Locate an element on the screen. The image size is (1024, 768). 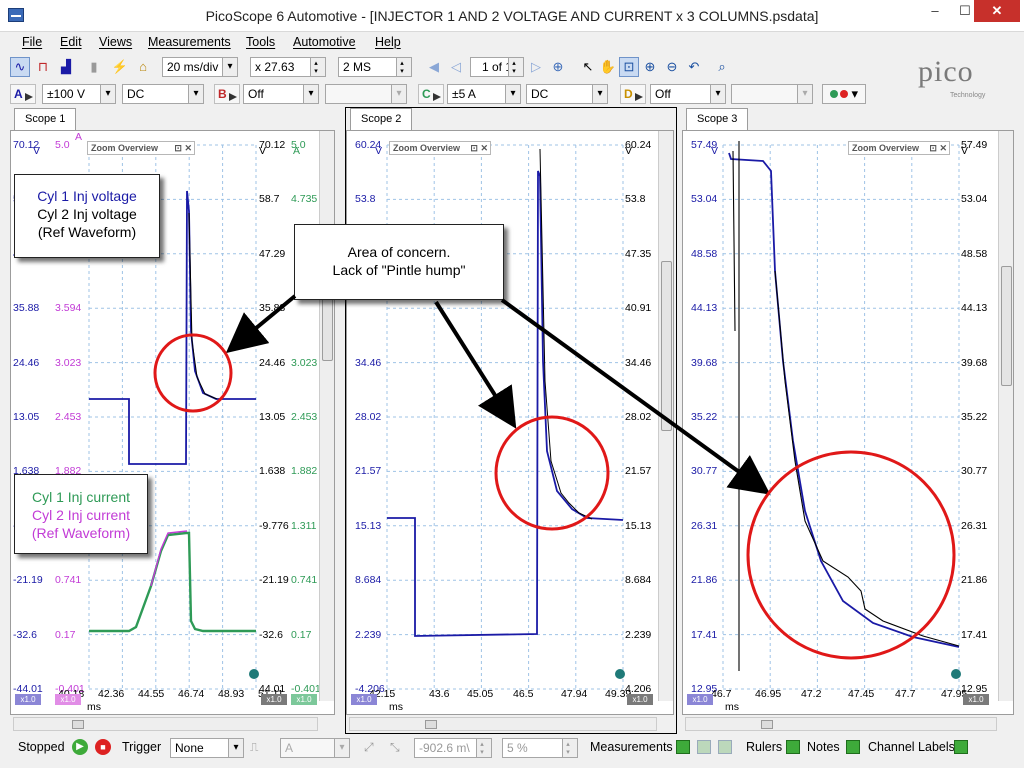
add-measurement-icon is located at coordinates (683, 747).